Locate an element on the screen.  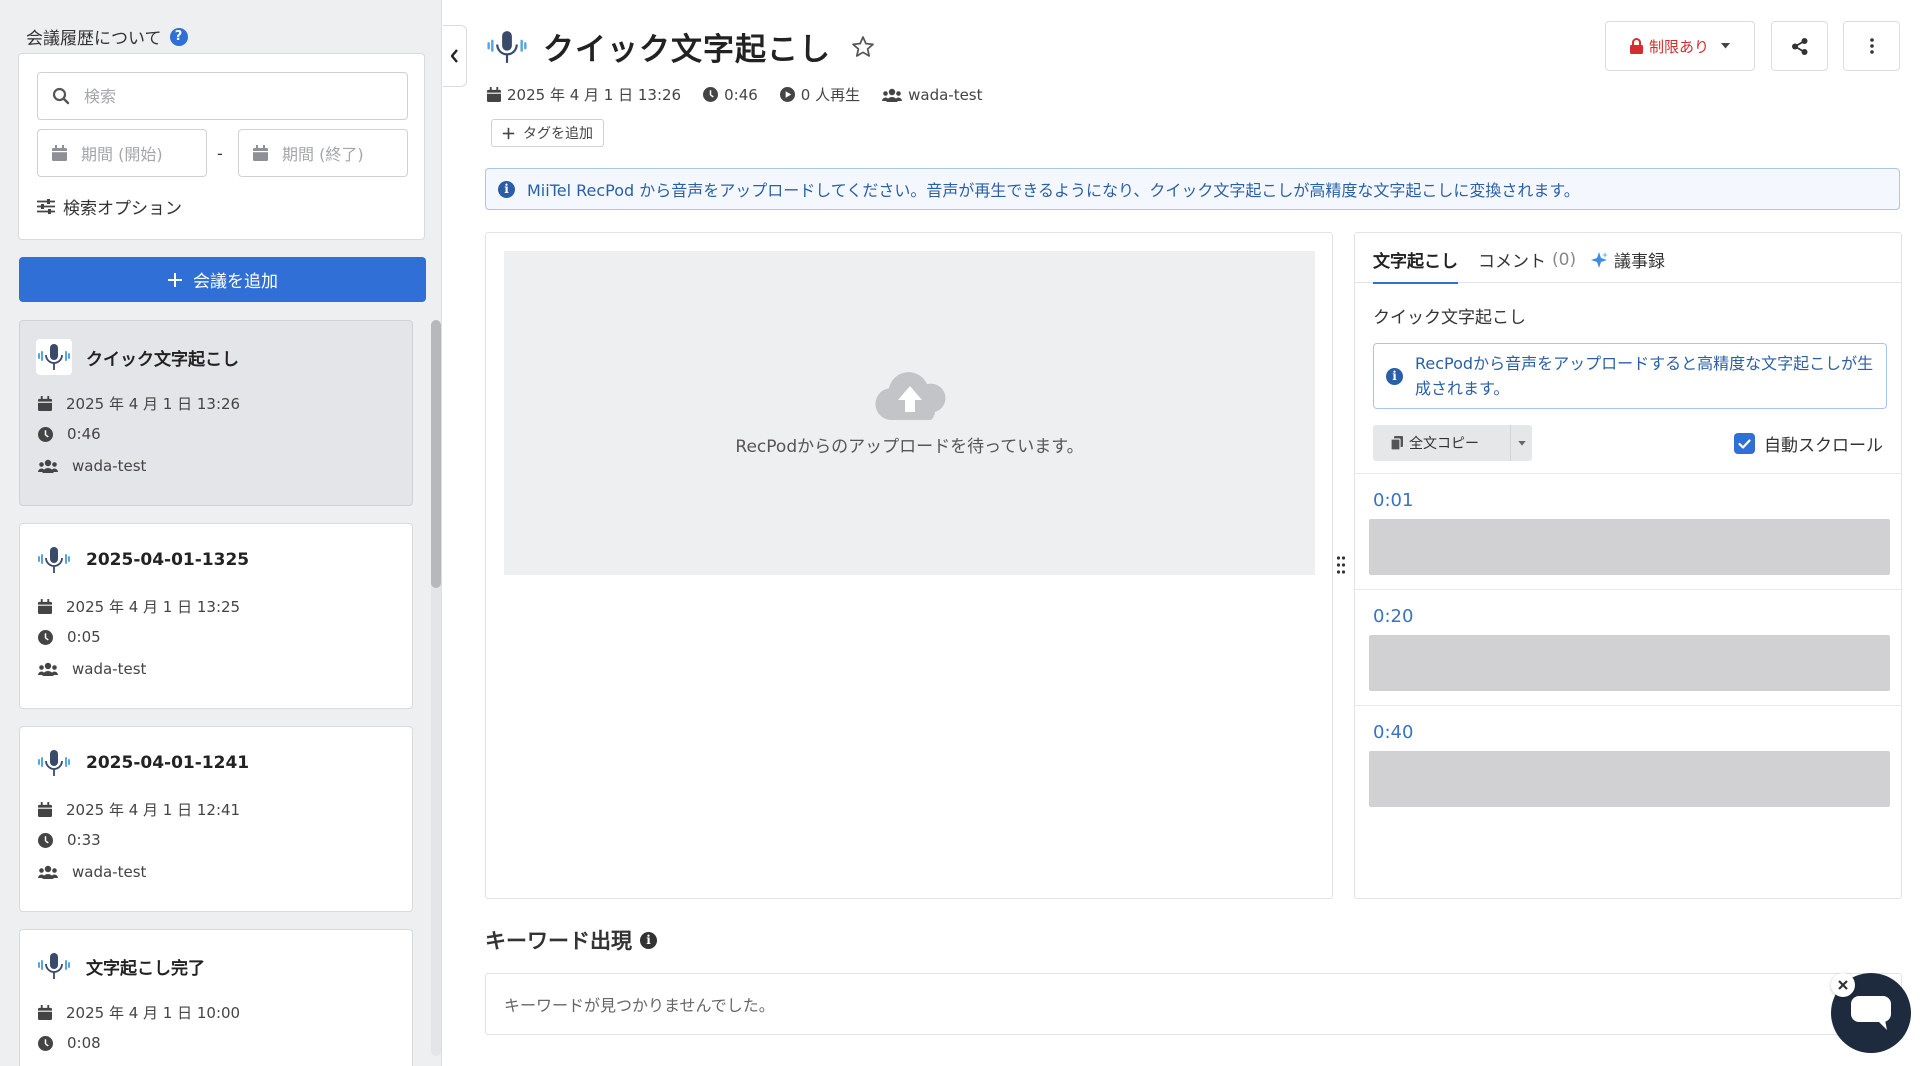
meeting-duration-row: 0:08 is located at coordinates (69, 1043).